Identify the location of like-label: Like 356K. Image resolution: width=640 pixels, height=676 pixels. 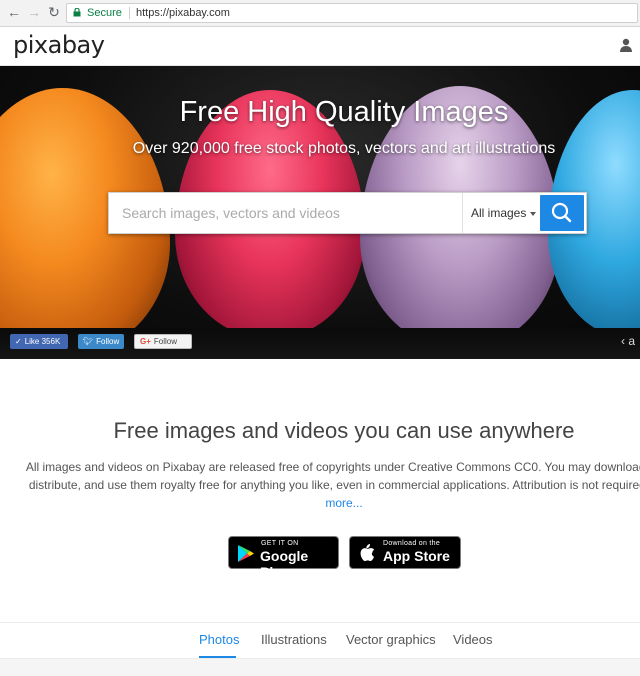
(42, 341).